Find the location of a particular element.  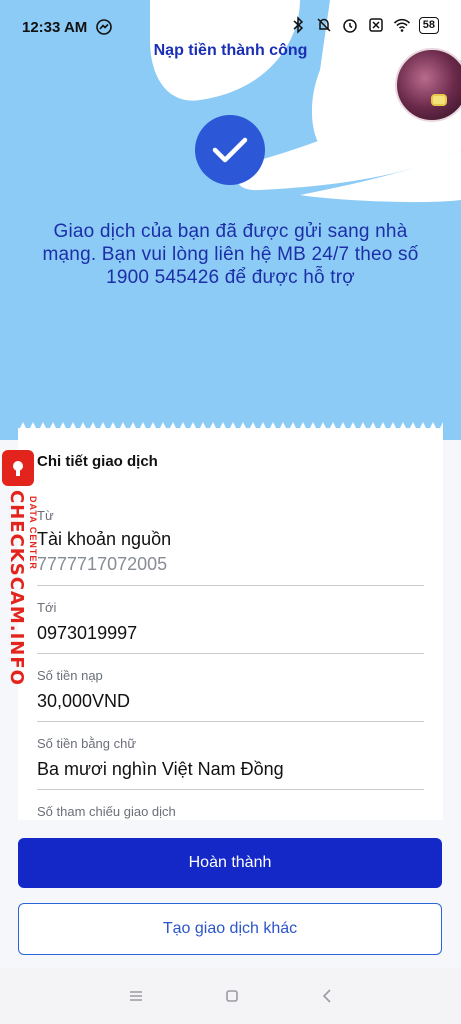

alarm-icon is located at coordinates (350, 26).